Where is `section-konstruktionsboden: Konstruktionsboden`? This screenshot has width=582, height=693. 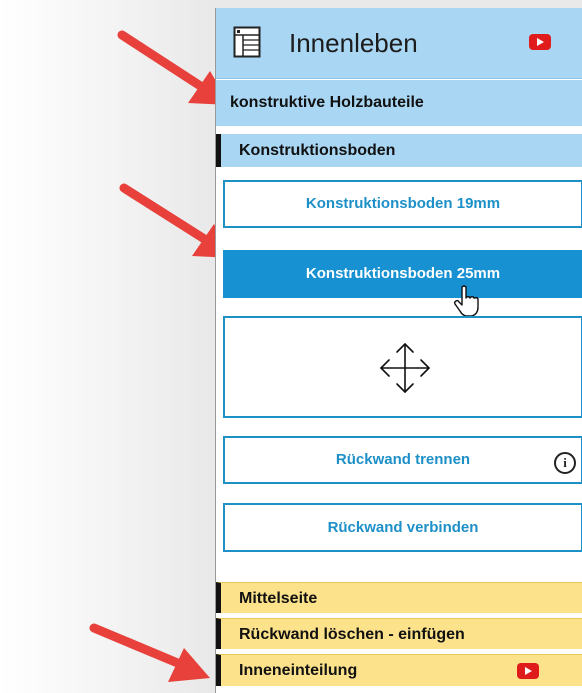 section-konstruktionsboden: Konstruktionsboden is located at coordinates (399, 150).